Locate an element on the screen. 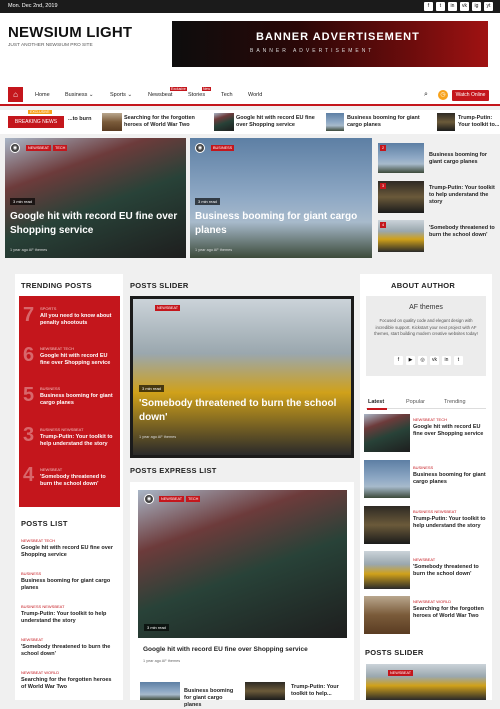 The width and height of the screenshot is (500, 709). nav-item-newsbeat: Newsbeat is located at coordinates (160, 95).